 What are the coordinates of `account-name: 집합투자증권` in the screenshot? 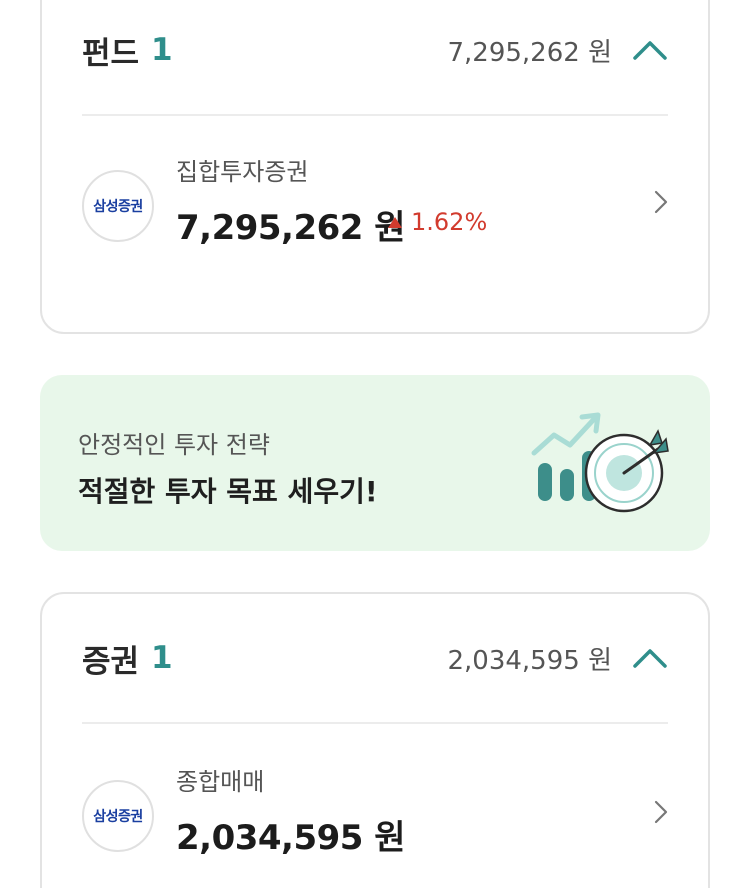 It's located at (242, 172).